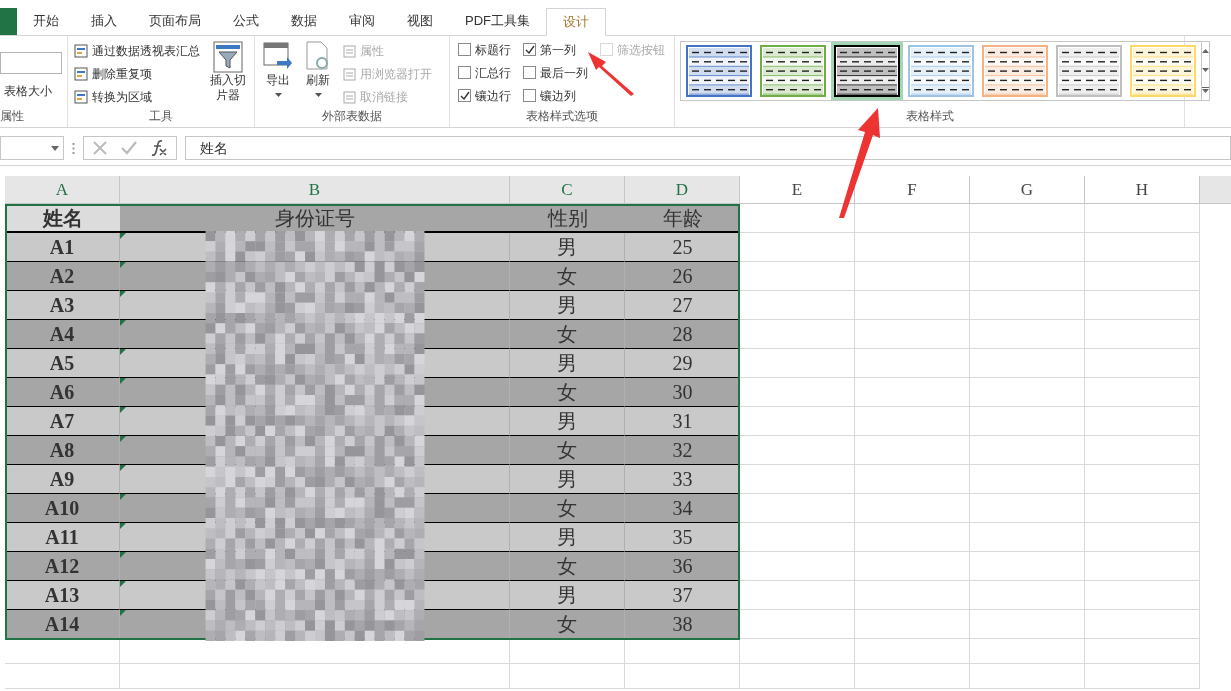 Image resolution: width=1231 pixels, height=691 pixels. Describe the element at coordinates (682, 334) in the screenshot. I see `table-cell: 28` at that location.